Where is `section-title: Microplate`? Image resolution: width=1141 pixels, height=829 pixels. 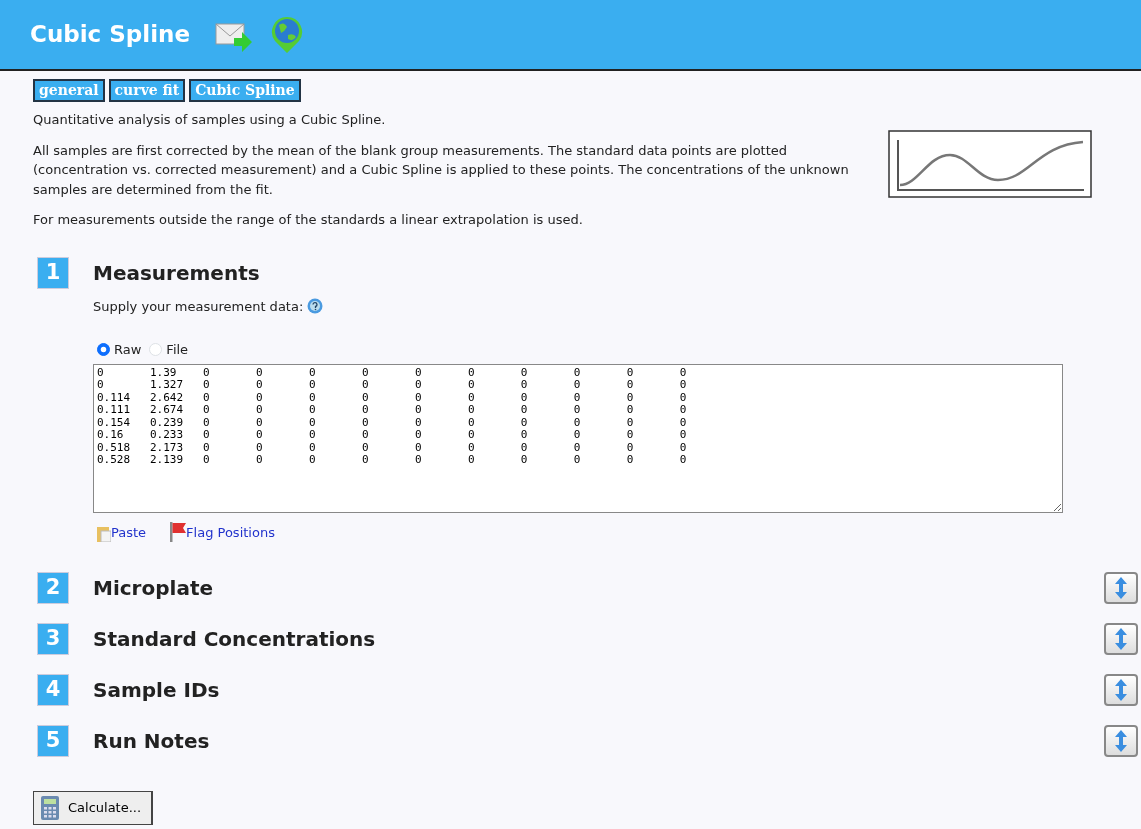
section-title: Microplate is located at coordinates (153, 588).